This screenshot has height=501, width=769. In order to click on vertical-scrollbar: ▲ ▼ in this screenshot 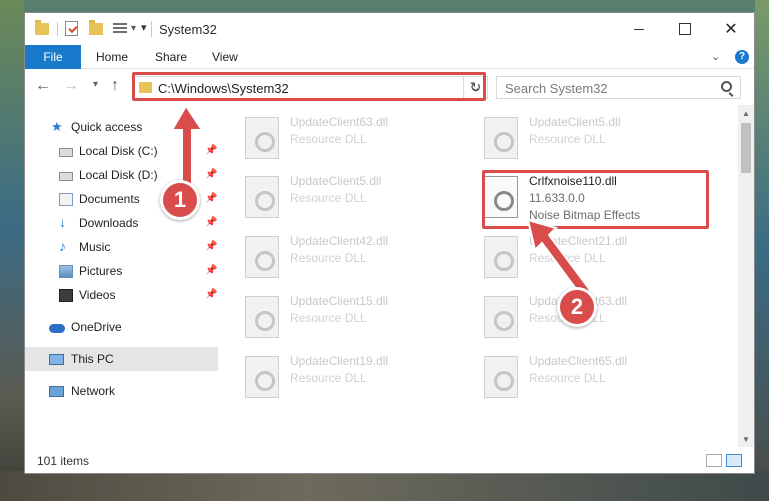, I will do `click(746, 276)`.